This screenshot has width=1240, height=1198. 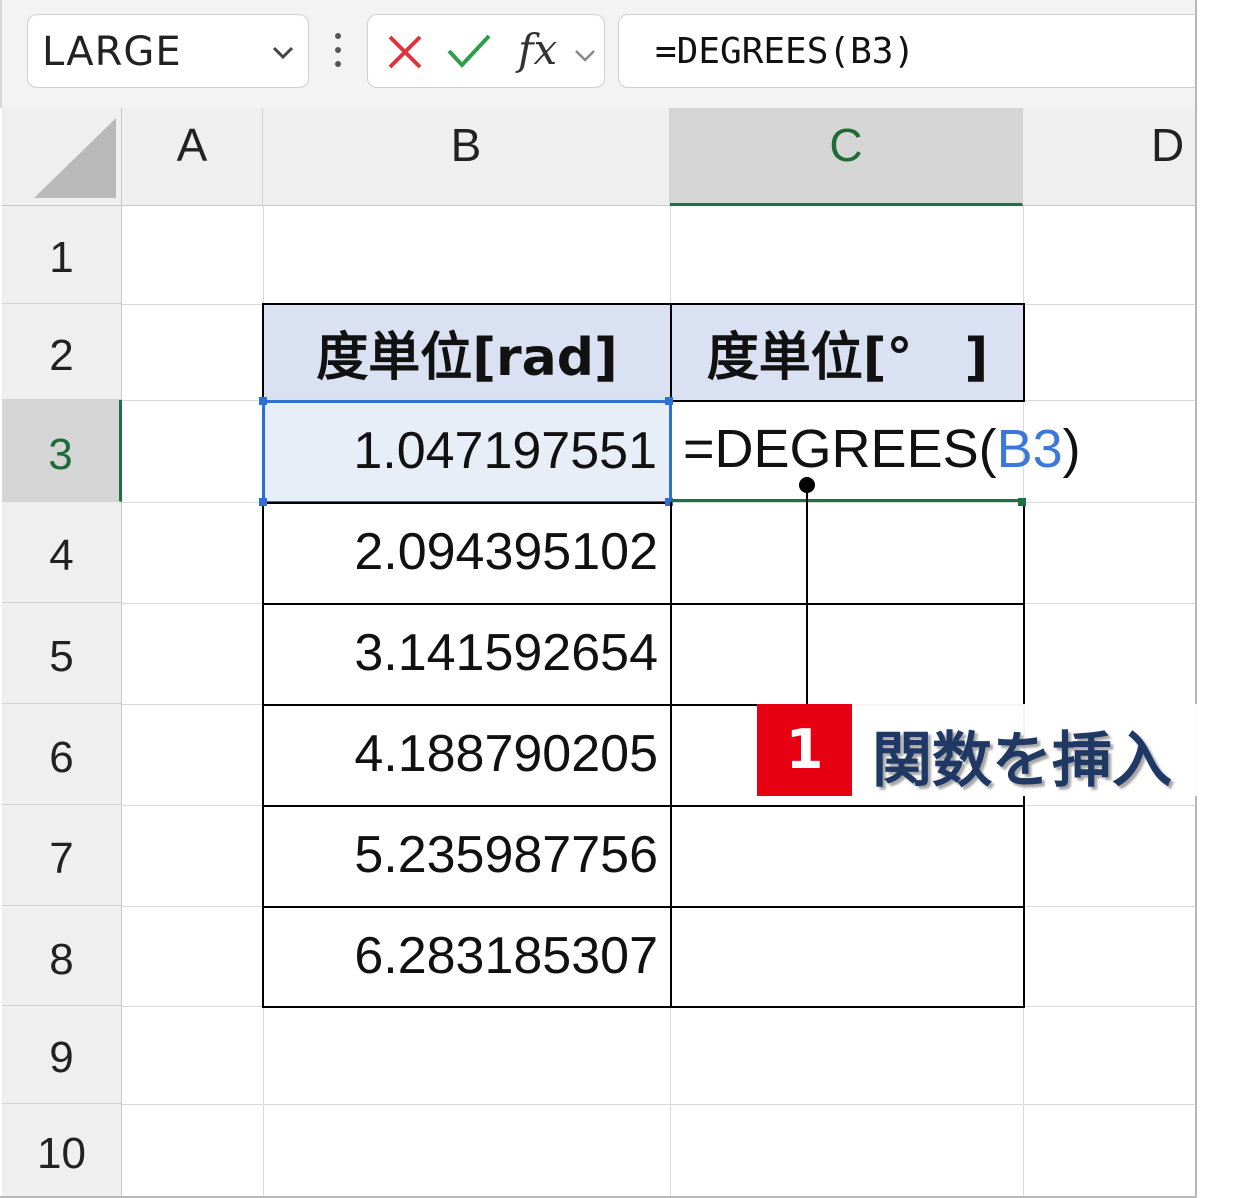 I want to click on gridline, so click(x=658, y=1104).